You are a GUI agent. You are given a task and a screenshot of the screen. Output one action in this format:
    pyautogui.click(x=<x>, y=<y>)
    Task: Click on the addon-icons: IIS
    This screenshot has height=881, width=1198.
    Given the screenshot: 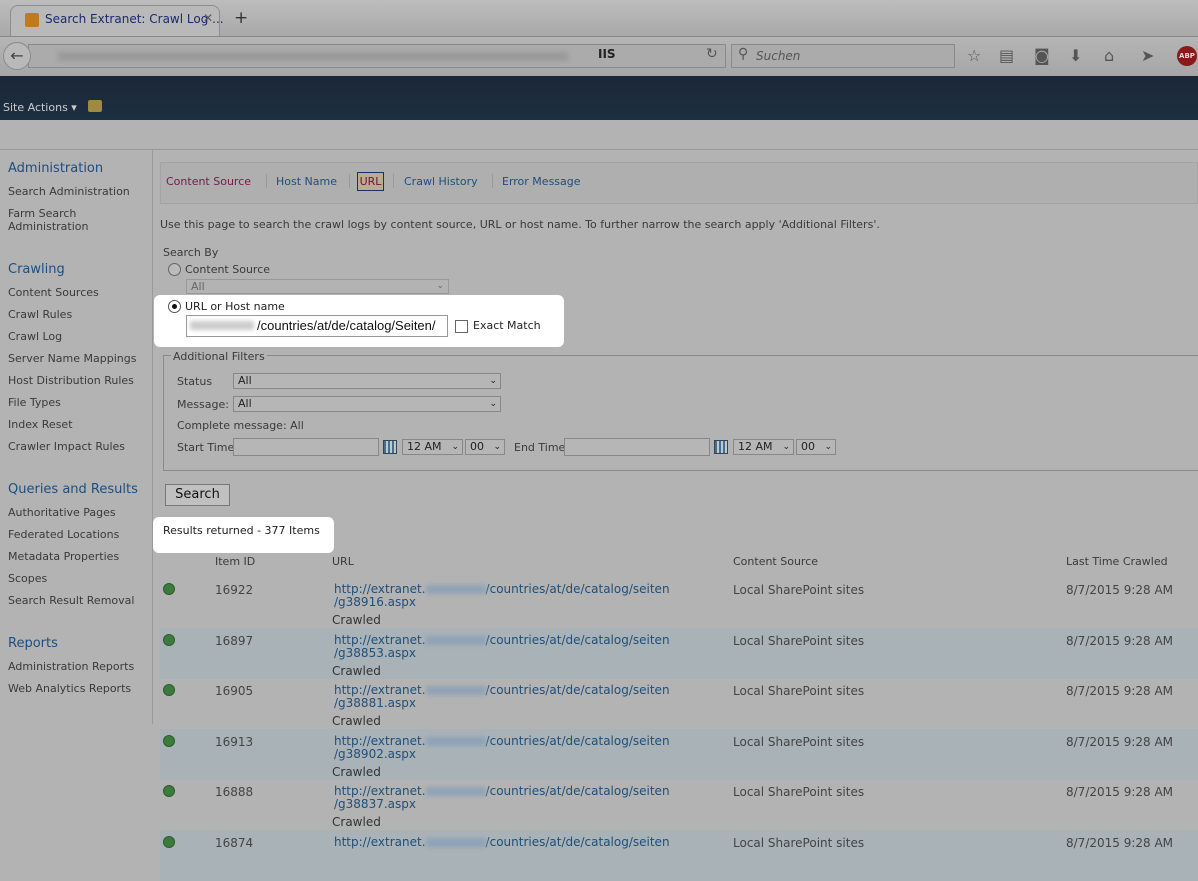 What is the action you would take?
    pyautogui.click(x=607, y=54)
    